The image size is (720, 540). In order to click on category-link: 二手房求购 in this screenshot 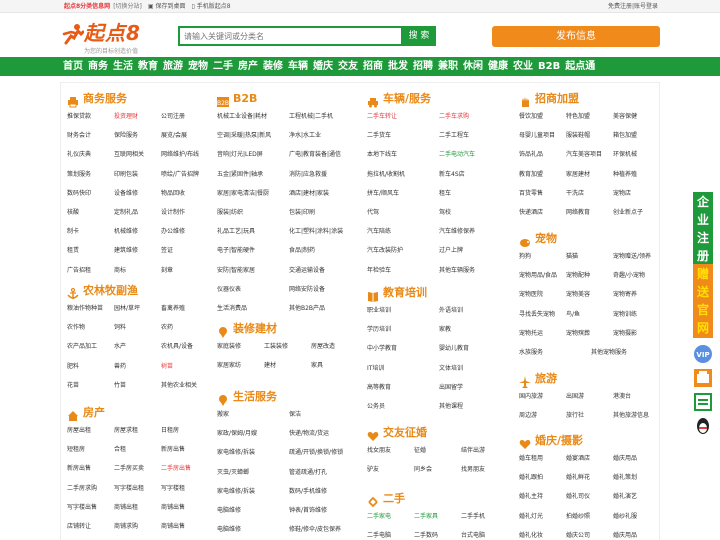, I will do `click(82, 489)`.